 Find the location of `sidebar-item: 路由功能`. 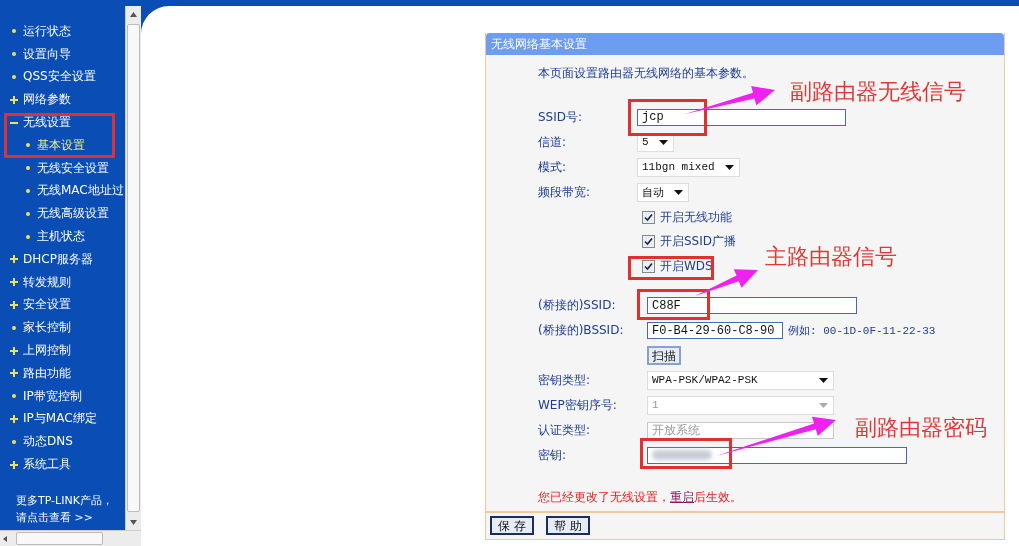

sidebar-item: 路由功能 is located at coordinates (62, 373).